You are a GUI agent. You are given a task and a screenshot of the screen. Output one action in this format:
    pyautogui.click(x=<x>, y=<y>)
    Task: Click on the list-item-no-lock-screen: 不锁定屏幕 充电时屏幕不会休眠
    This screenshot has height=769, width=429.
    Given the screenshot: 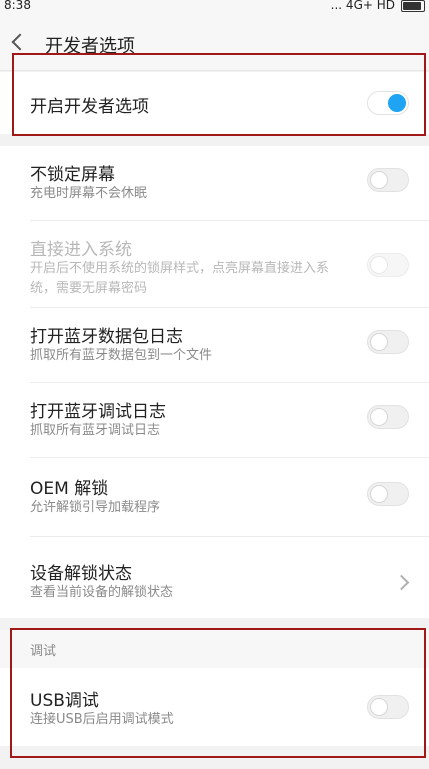 What is the action you would take?
    pyautogui.click(x=214, y=183)
    